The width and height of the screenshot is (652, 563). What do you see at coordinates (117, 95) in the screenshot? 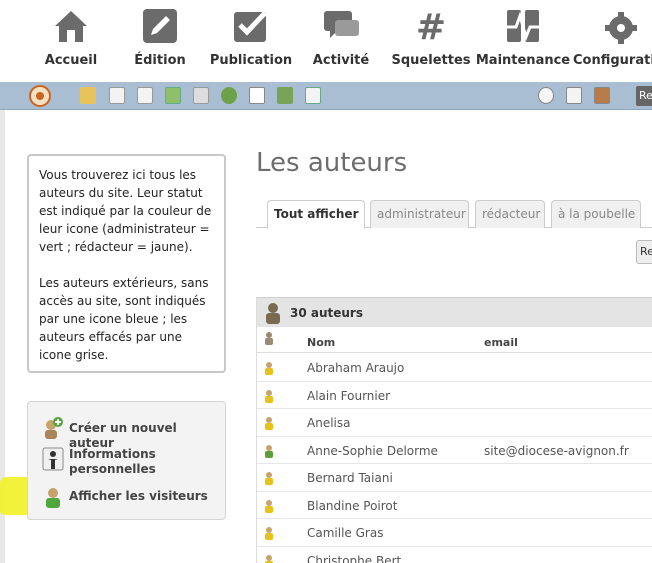
I see `new-article-icon` at bounding box center [117, 95].